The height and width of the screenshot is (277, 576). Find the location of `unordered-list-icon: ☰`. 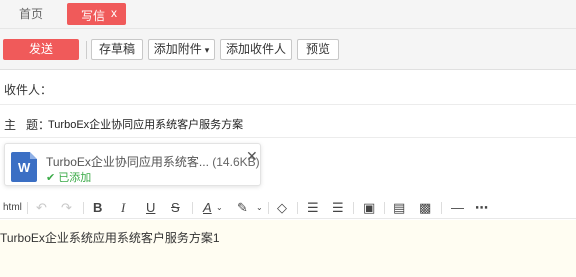

unordered-list-icon: ☰ is located at coordinates (338, 208).